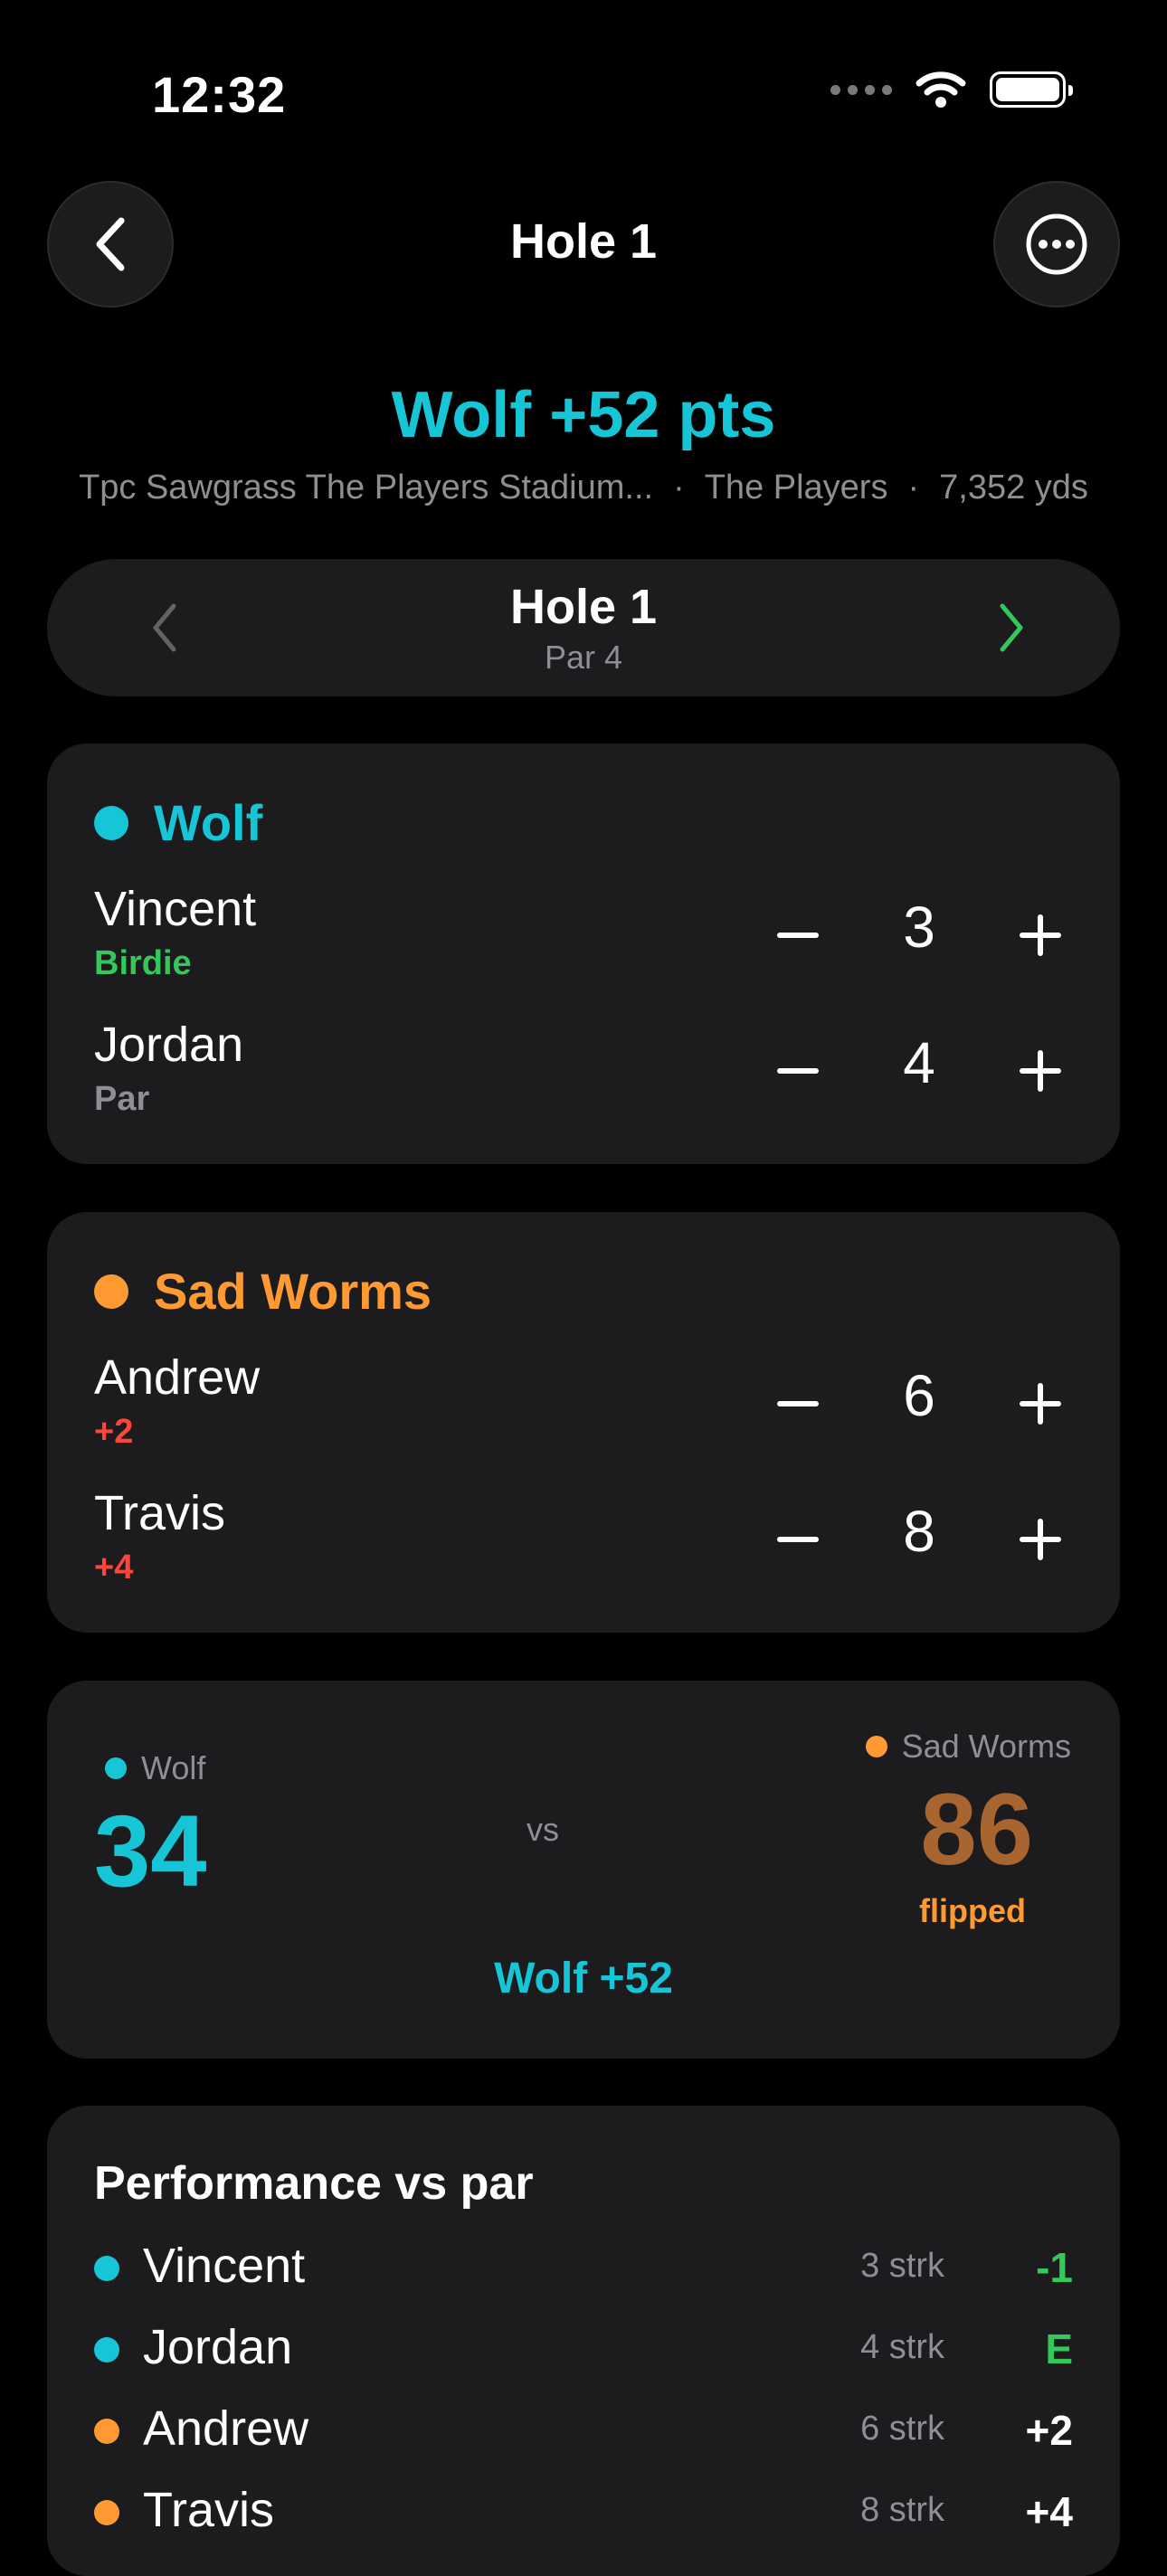 This screenshot has width=1167, height=2576. I want to click on score-value: 8, so click(919, 1532).